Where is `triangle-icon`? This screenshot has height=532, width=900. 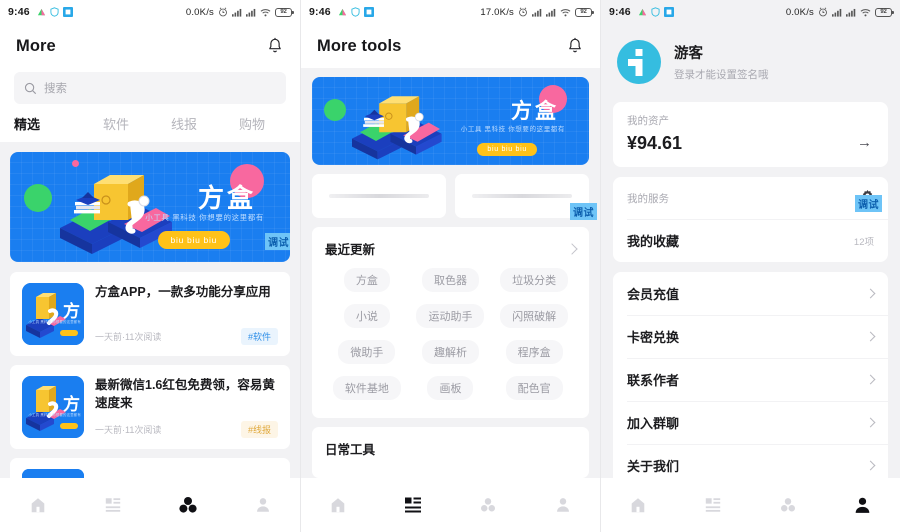
triangle-icon is located at coordinates (41, 12).